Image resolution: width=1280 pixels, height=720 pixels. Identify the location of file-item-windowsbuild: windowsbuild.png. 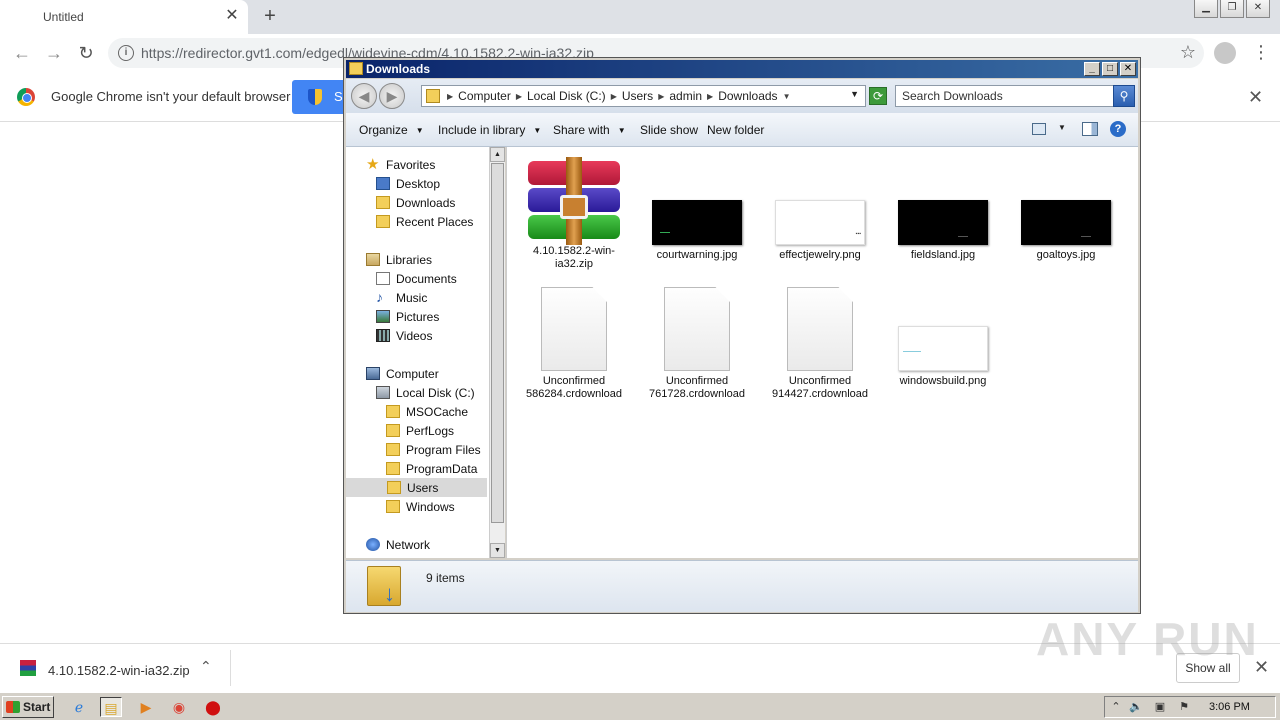
(943, 357).